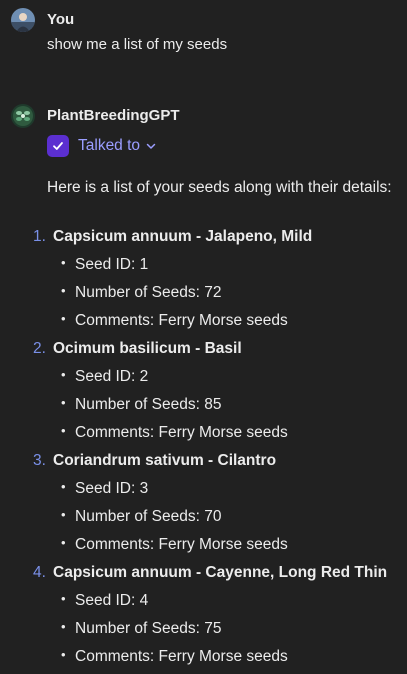  I want to click on check-icon, so click(58, 146).